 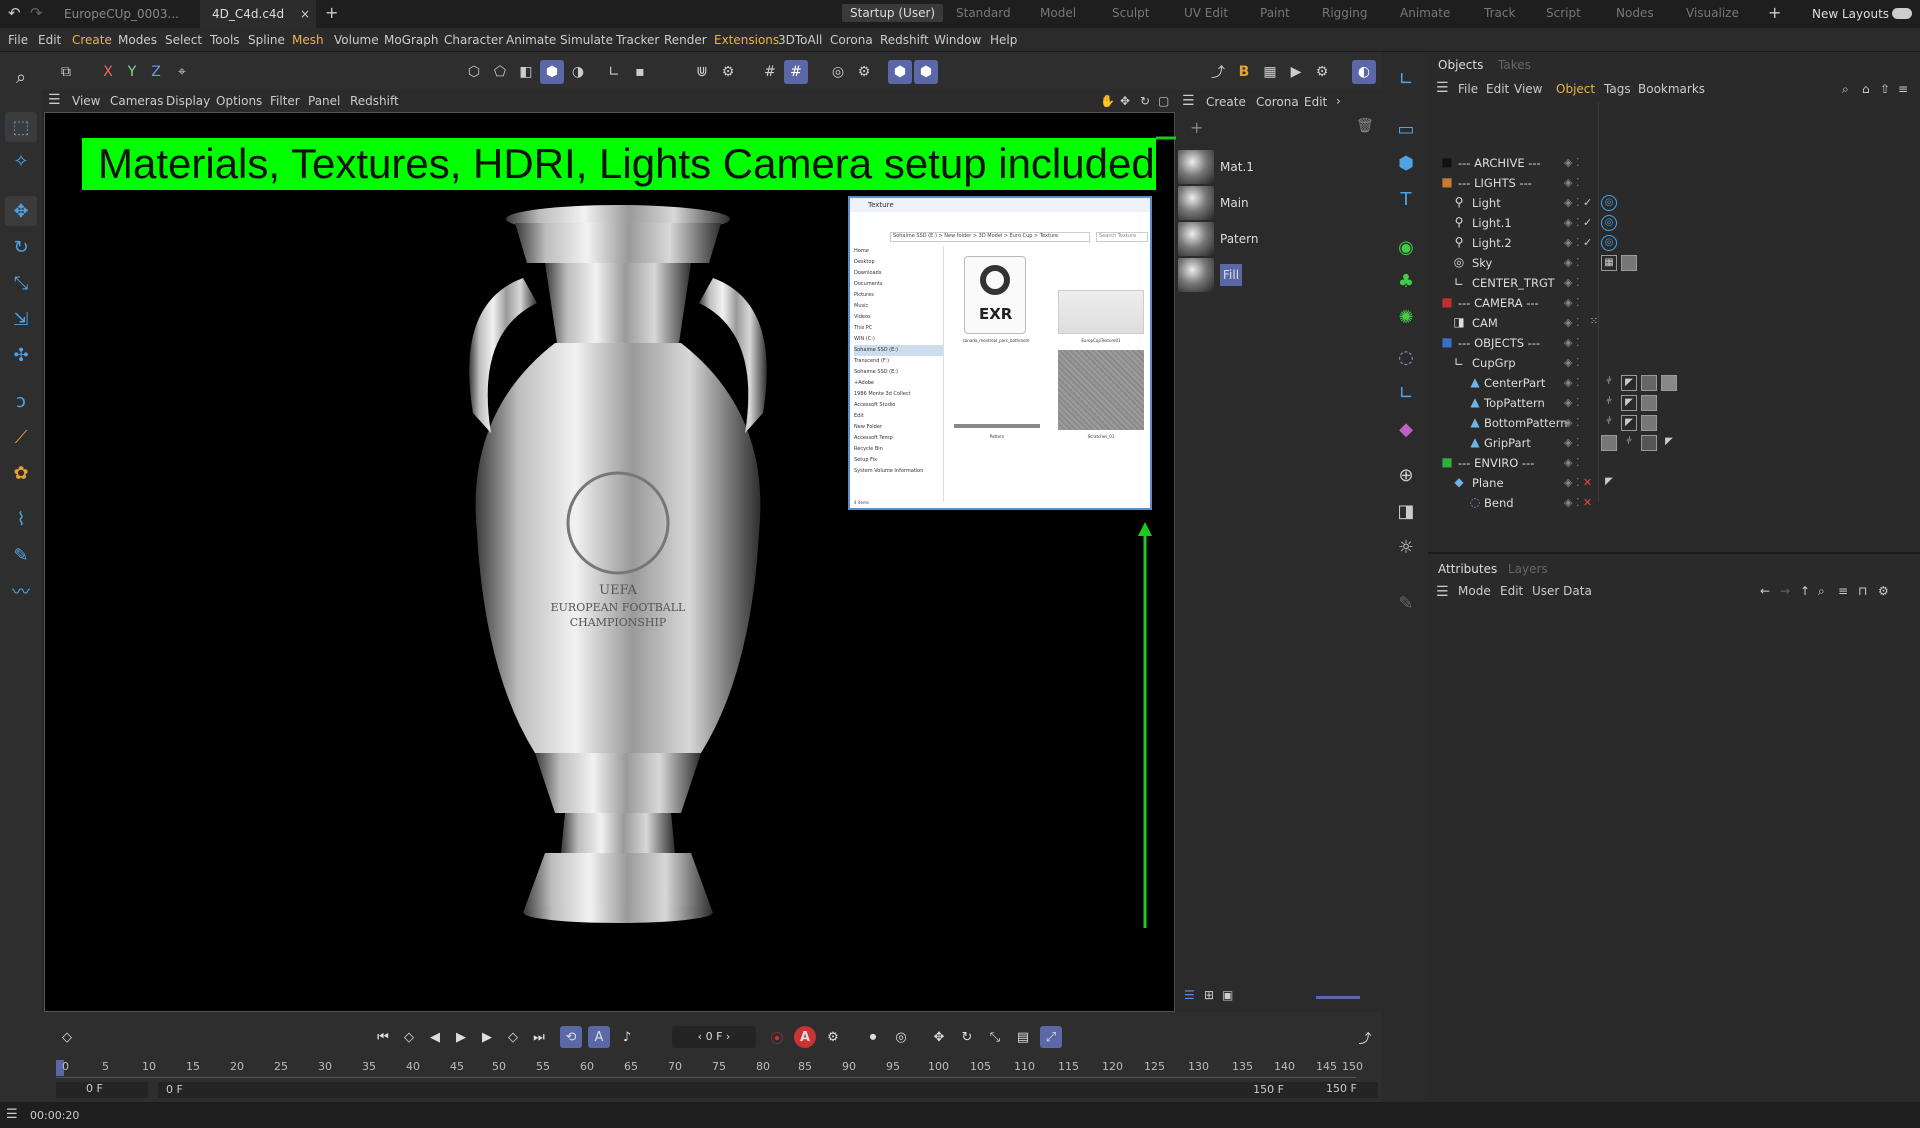 I want to click on pan-icon: ✋, so click(x=1107, y=101).